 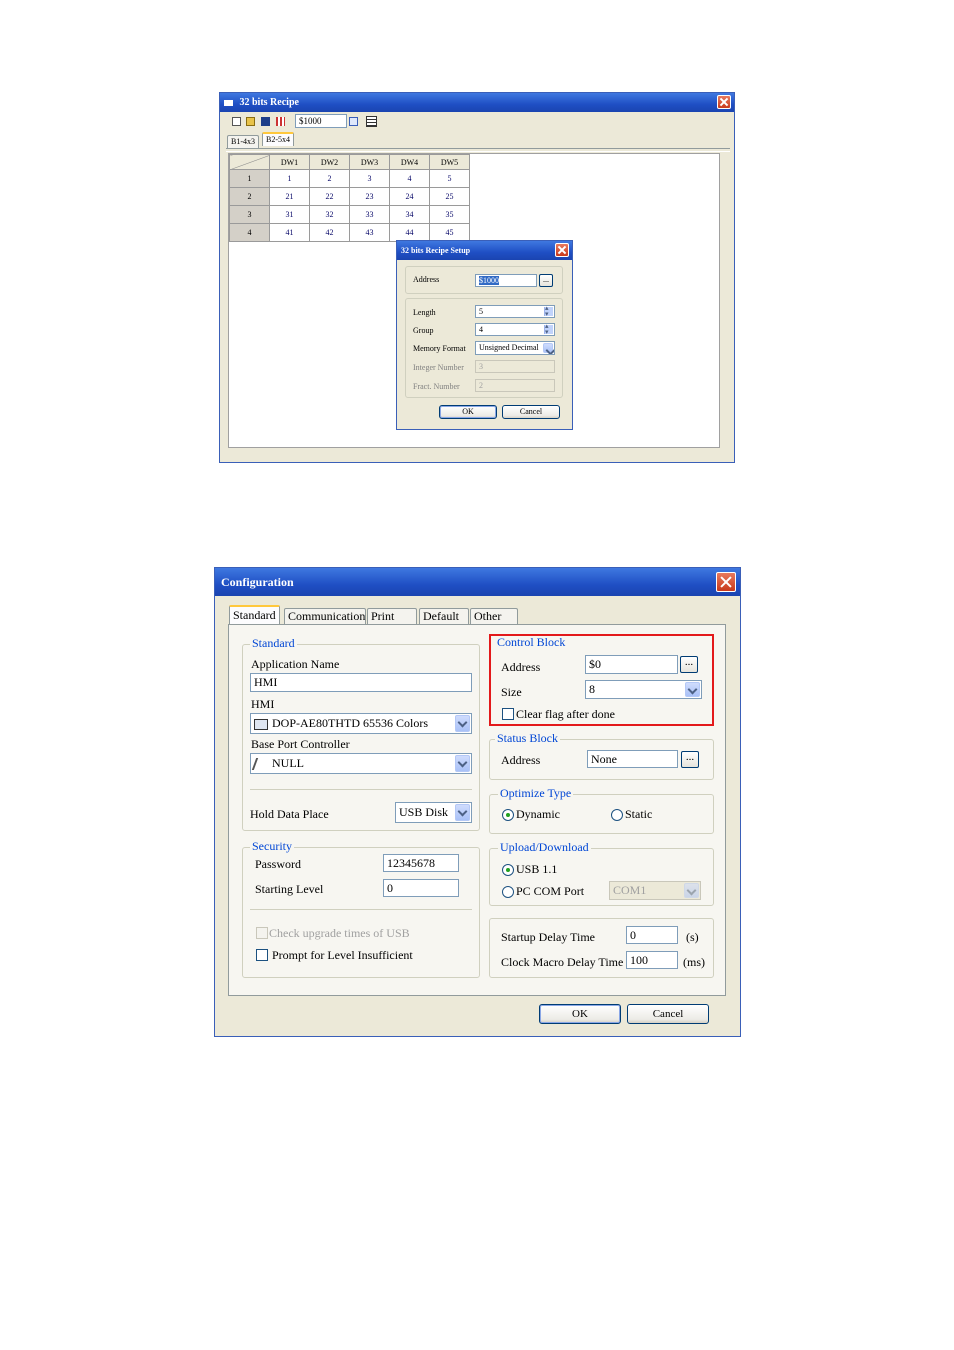 What do you see at coordinates (295, 664) in the screenshot?
I see `app-name-label: Application Name` at bounding box center [295, 664].